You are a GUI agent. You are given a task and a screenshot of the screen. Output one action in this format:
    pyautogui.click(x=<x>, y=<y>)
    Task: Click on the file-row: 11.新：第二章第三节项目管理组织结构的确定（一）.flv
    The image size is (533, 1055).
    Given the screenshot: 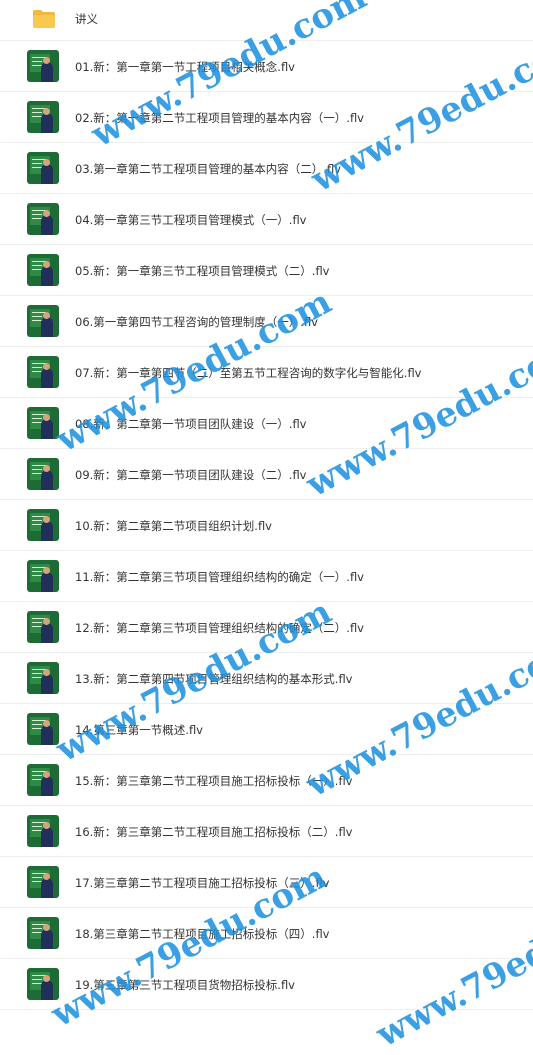 What is the action you would take?
    pyautogui.click(x=266, y=576)
    